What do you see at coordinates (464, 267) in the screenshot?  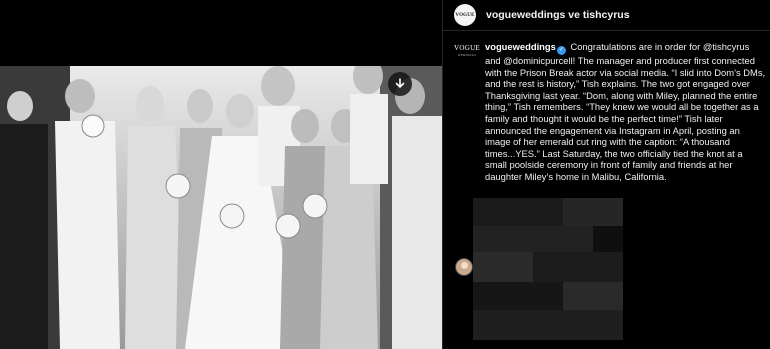 I see `comment-avatar` at bounding box center [464, 267].